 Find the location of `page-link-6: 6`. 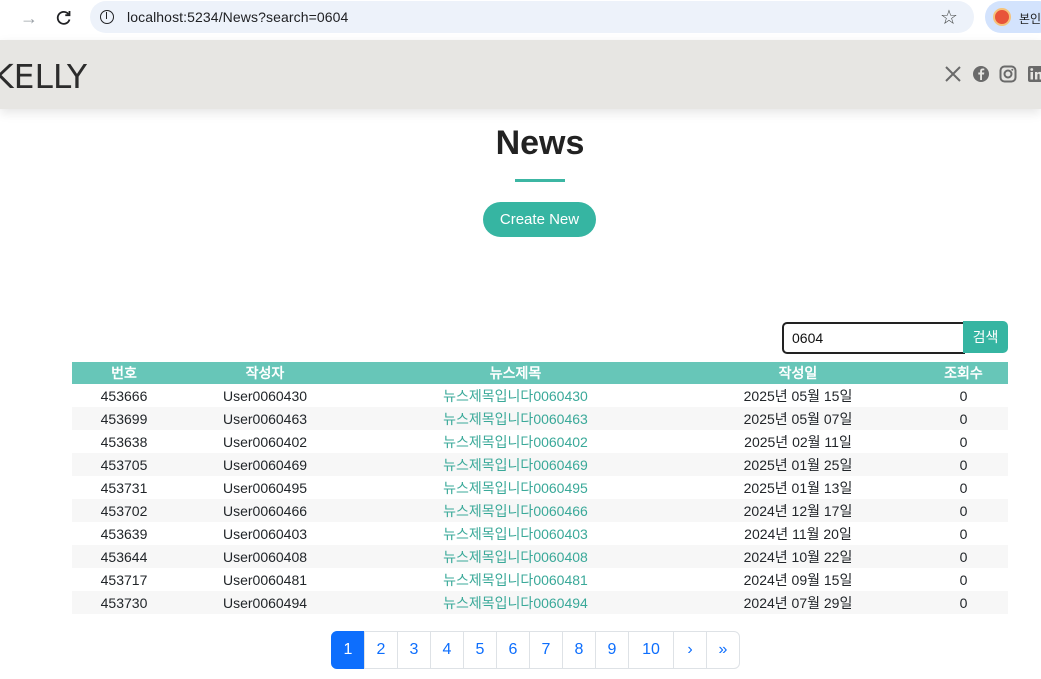

page-link-6: 6 is located at coordinates (513, 650).